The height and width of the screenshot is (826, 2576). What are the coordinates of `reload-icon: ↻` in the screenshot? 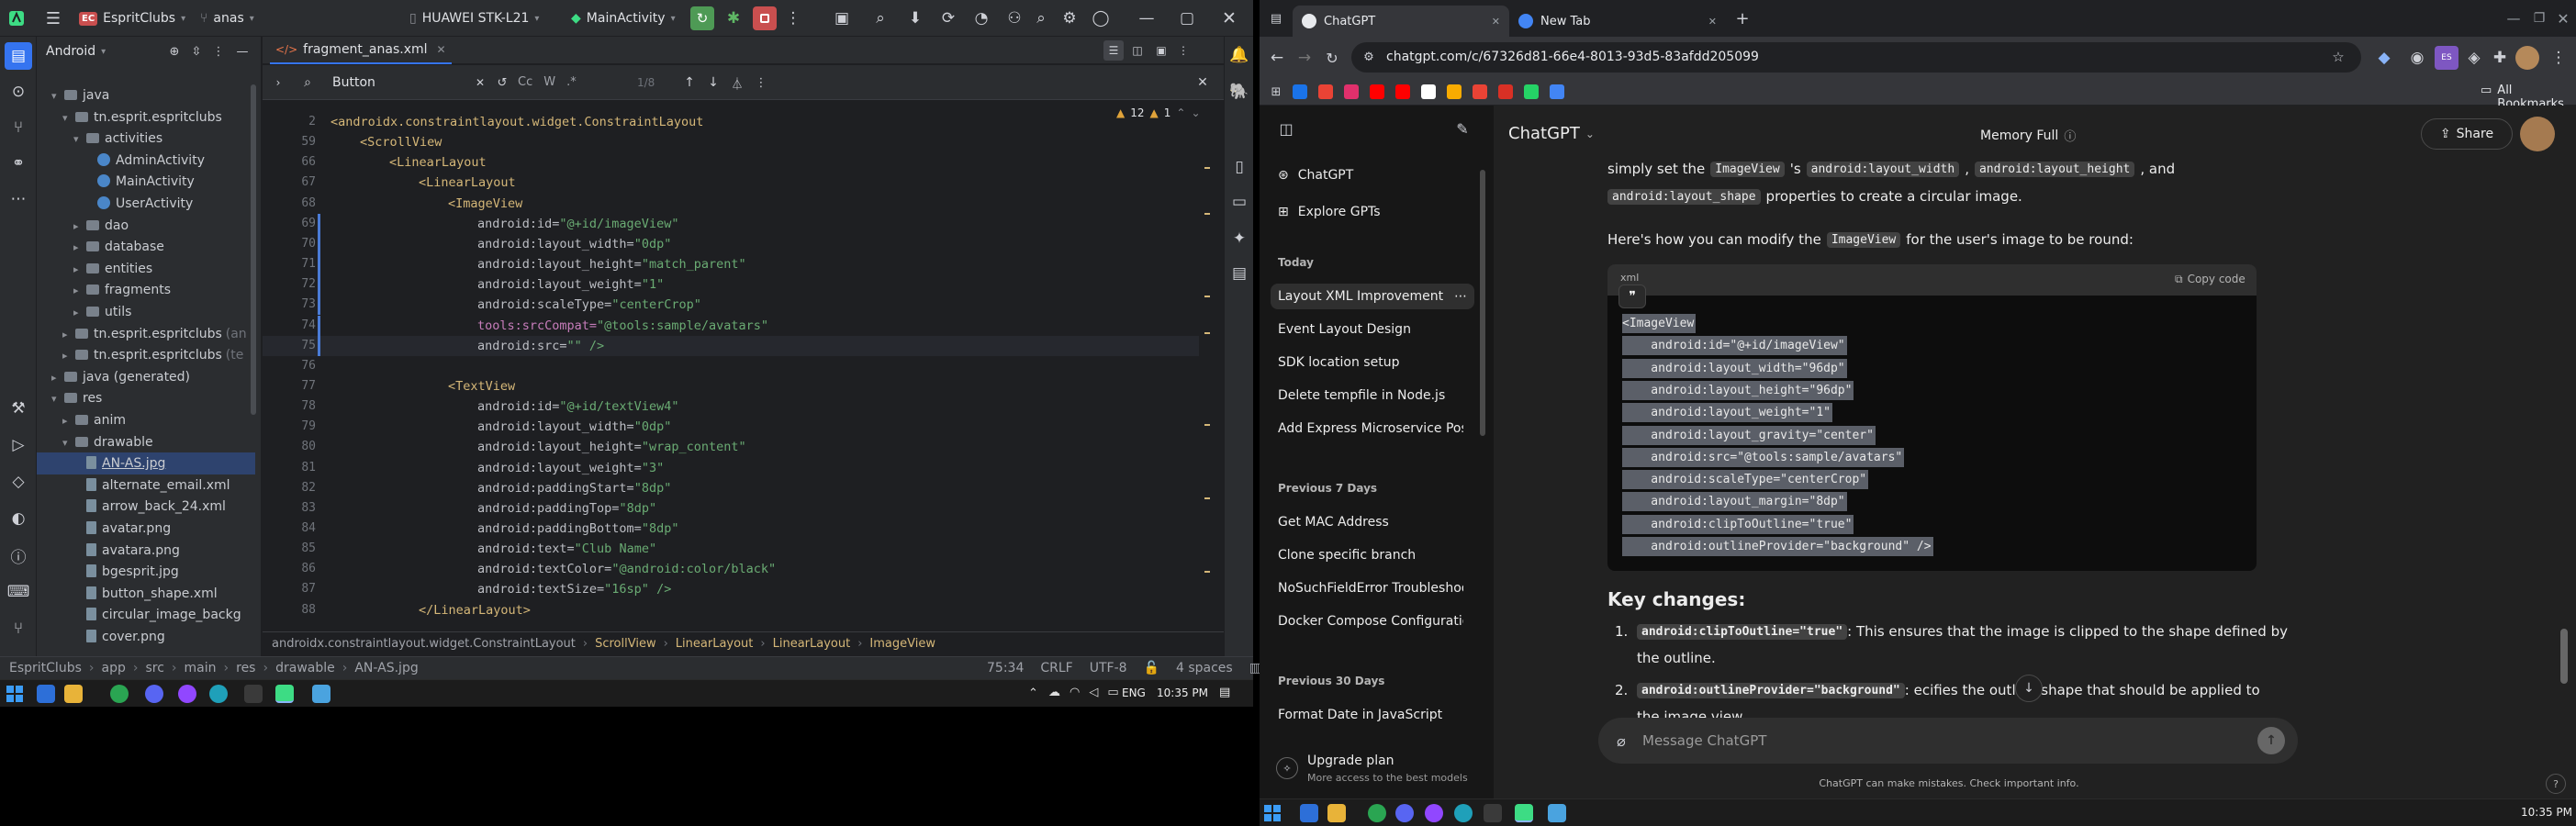 It's located at (1332, 58).